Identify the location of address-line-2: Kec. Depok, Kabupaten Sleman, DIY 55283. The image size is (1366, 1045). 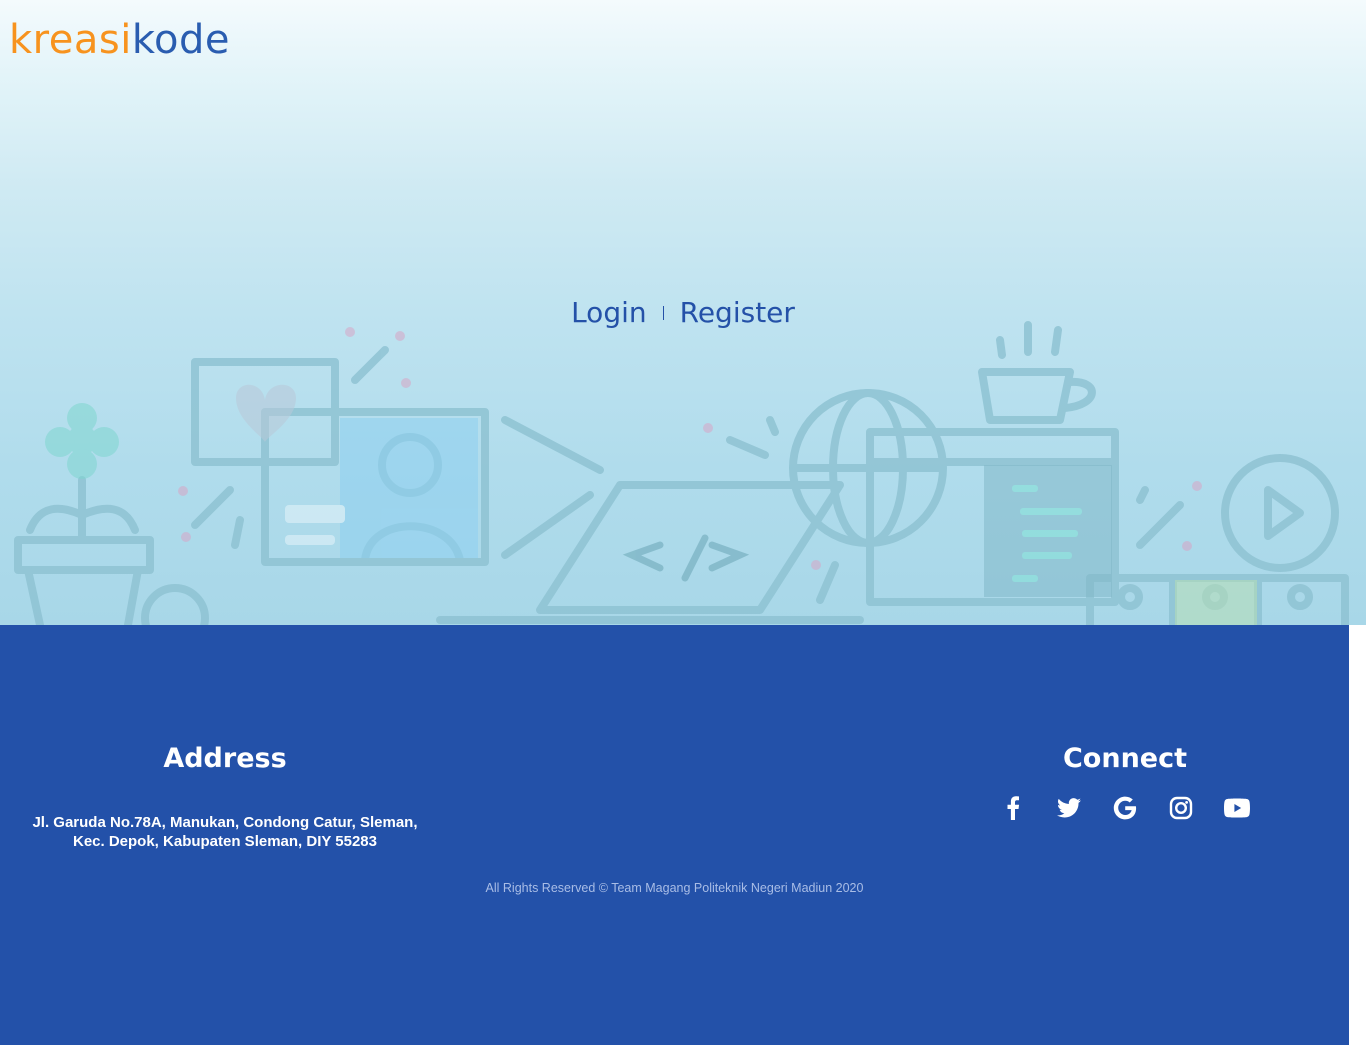
(224, 841).